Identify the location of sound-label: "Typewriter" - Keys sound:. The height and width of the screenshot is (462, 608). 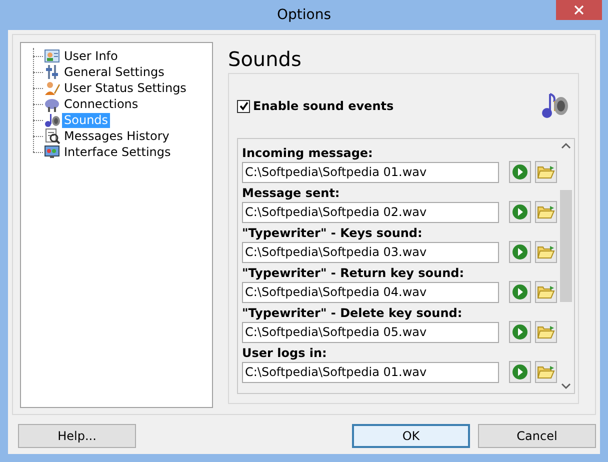
(333, 233).